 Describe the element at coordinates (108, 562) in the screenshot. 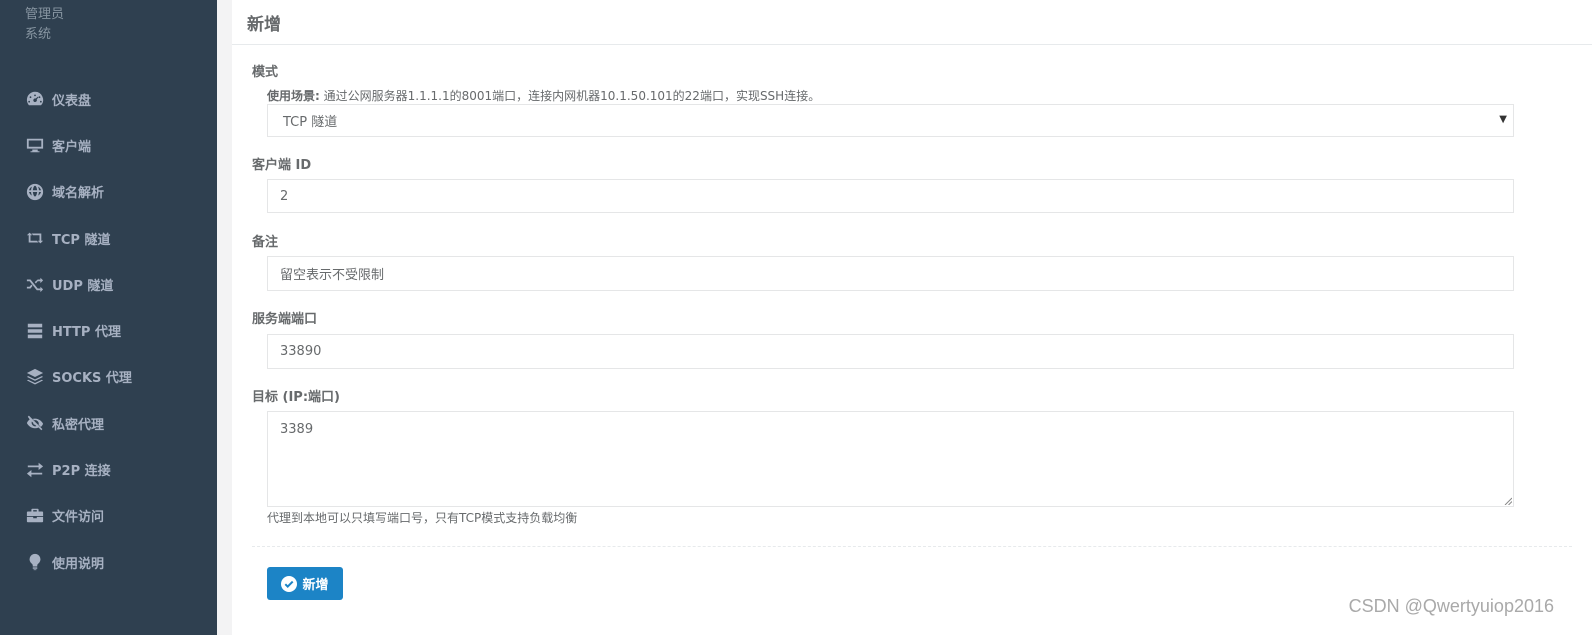

I see `sidebar-item-help: 使用说明` at that location.